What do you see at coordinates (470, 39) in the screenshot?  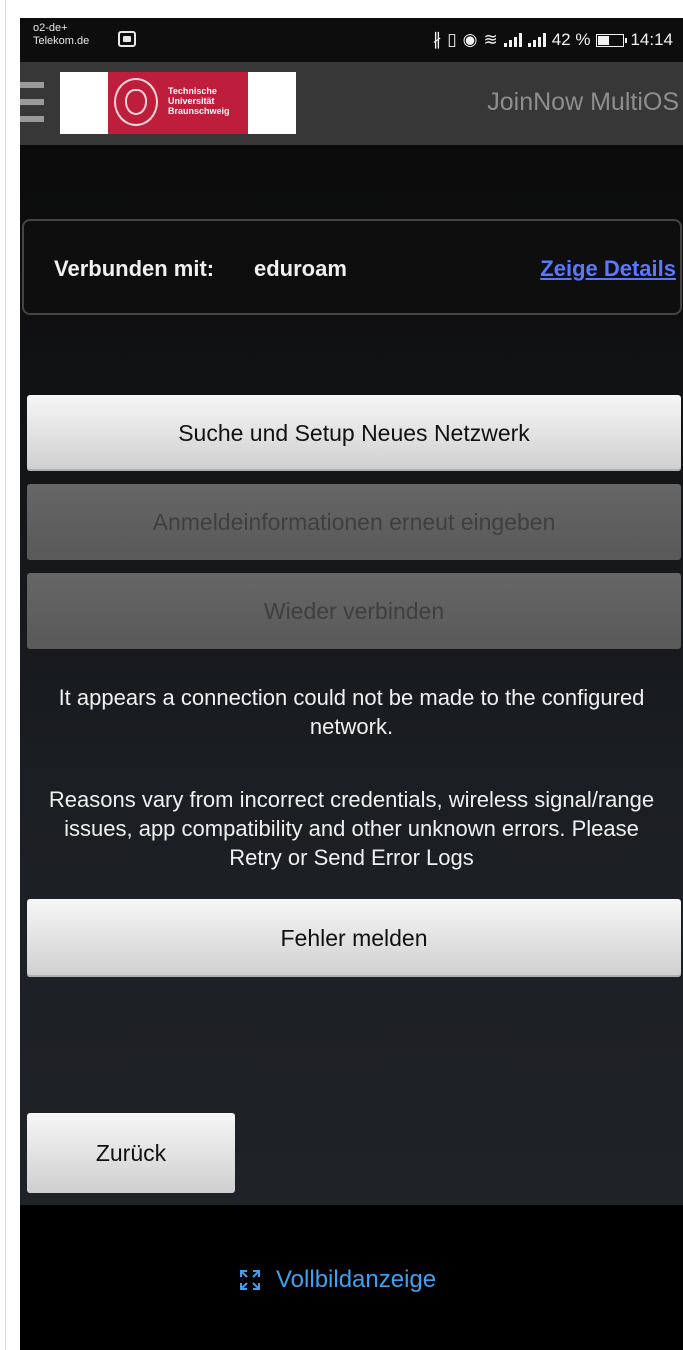 I see `eye-comfort-icon: ◉` at bounding box center [470, 39].